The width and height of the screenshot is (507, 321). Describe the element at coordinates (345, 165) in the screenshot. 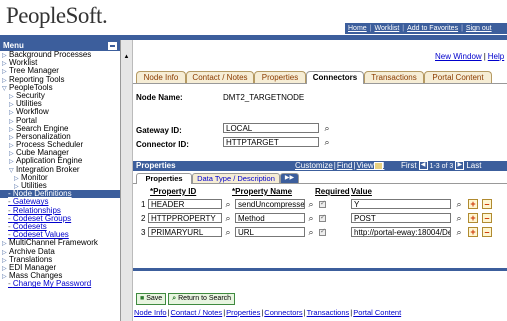

I see `find-link: Find` at that location.